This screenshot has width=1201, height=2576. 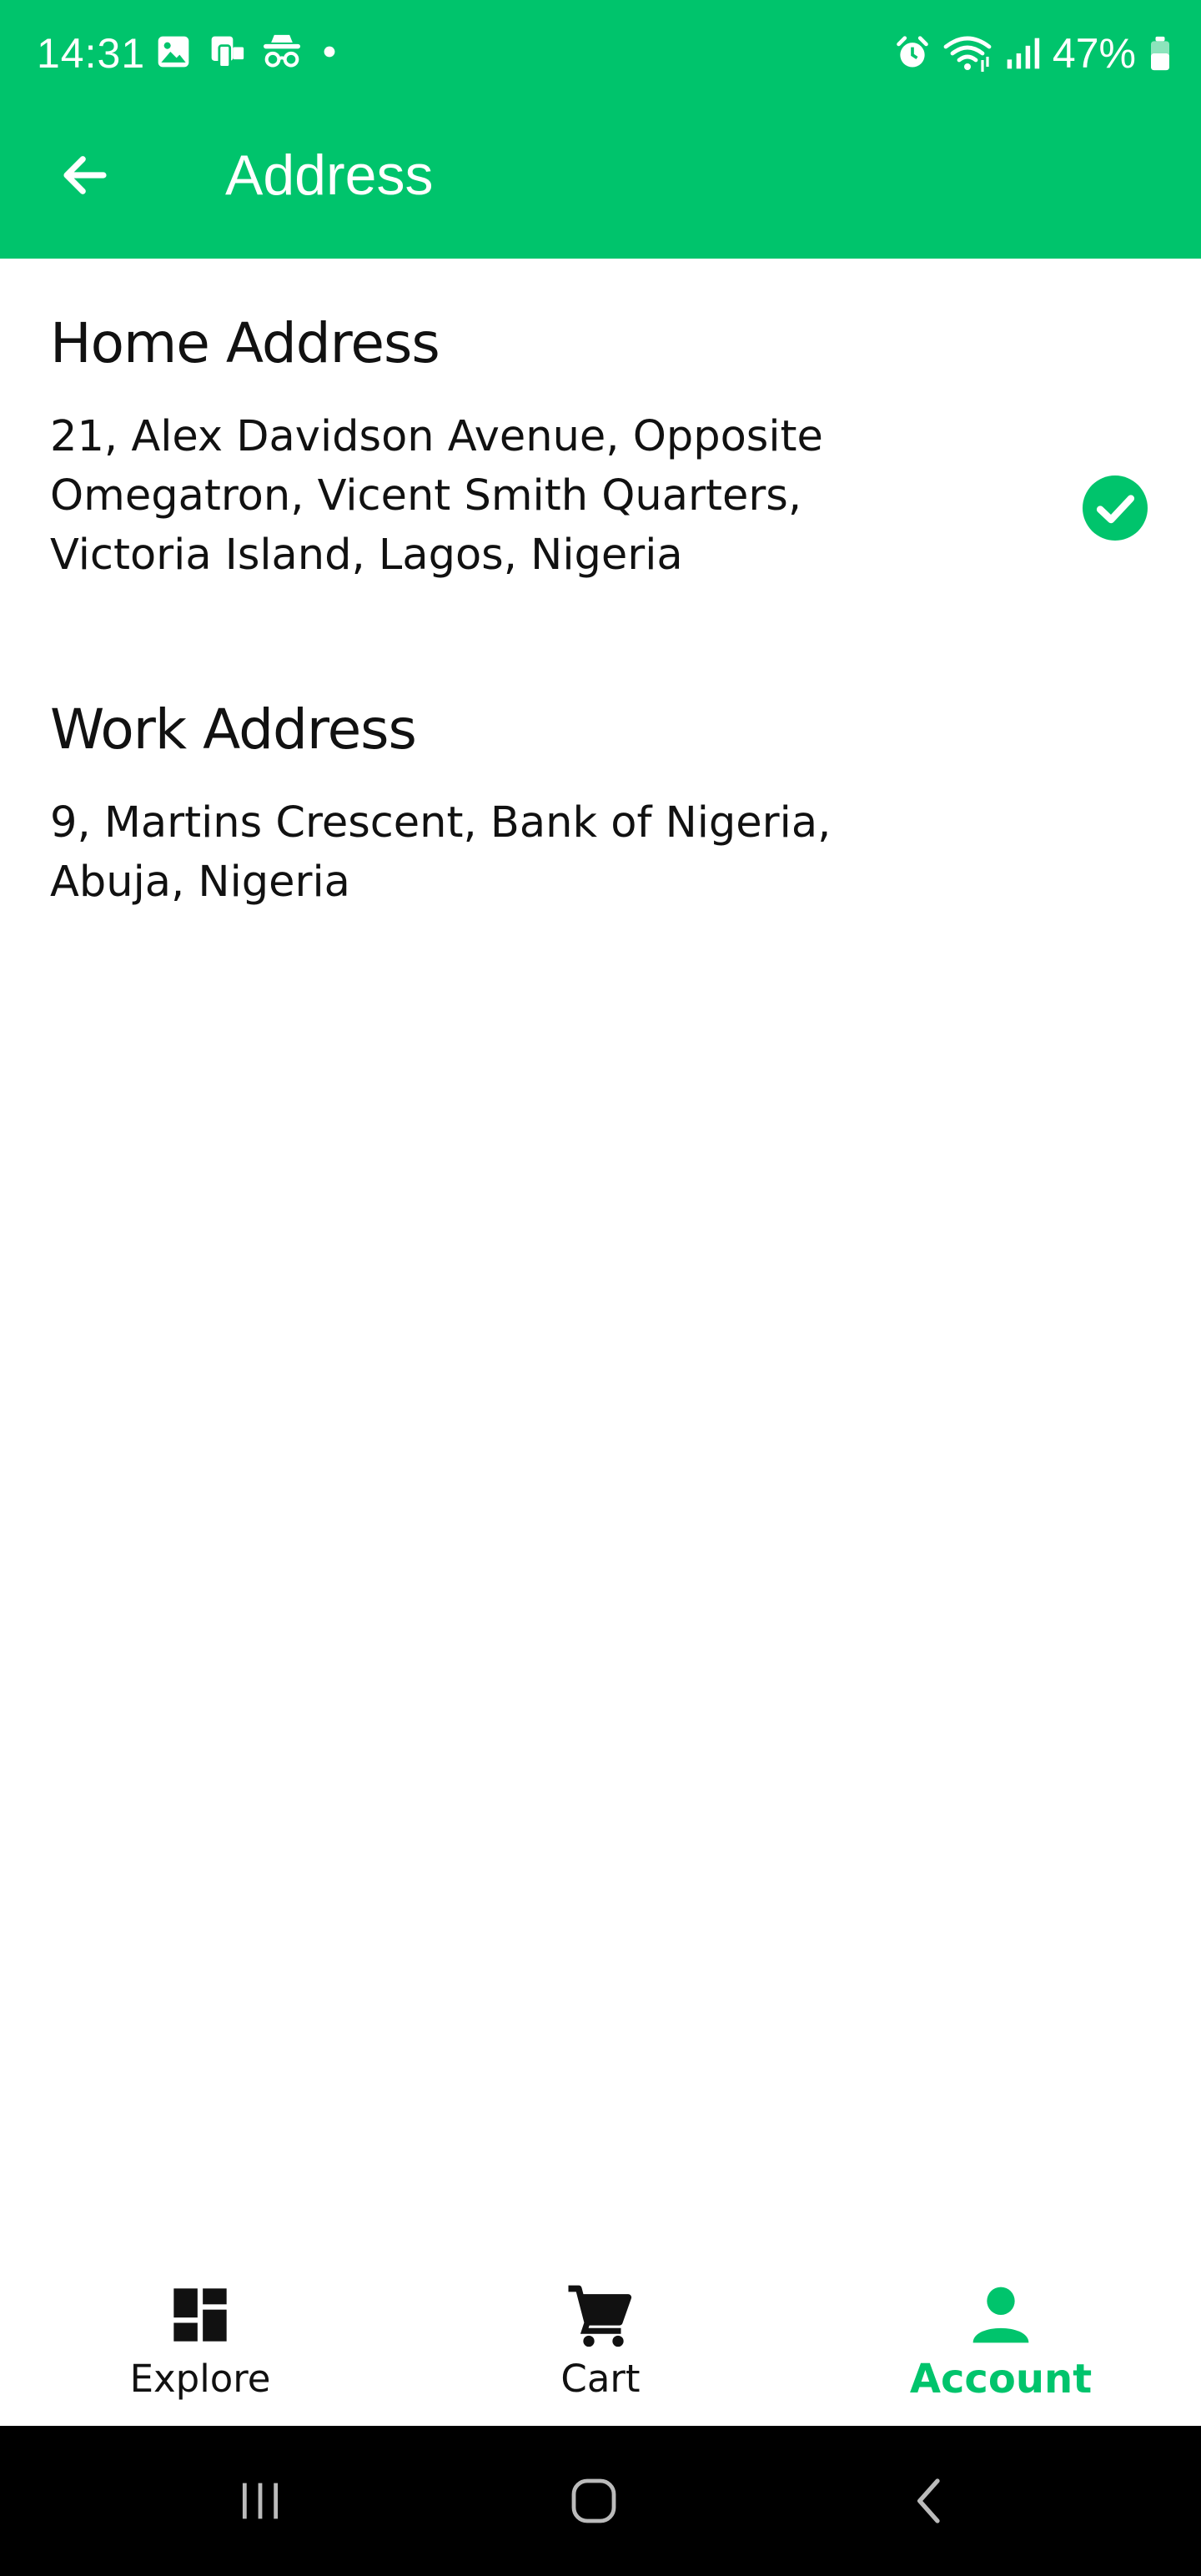 I want to click on app-bar: 14:31 47% Address, so click(x=601, y=129).